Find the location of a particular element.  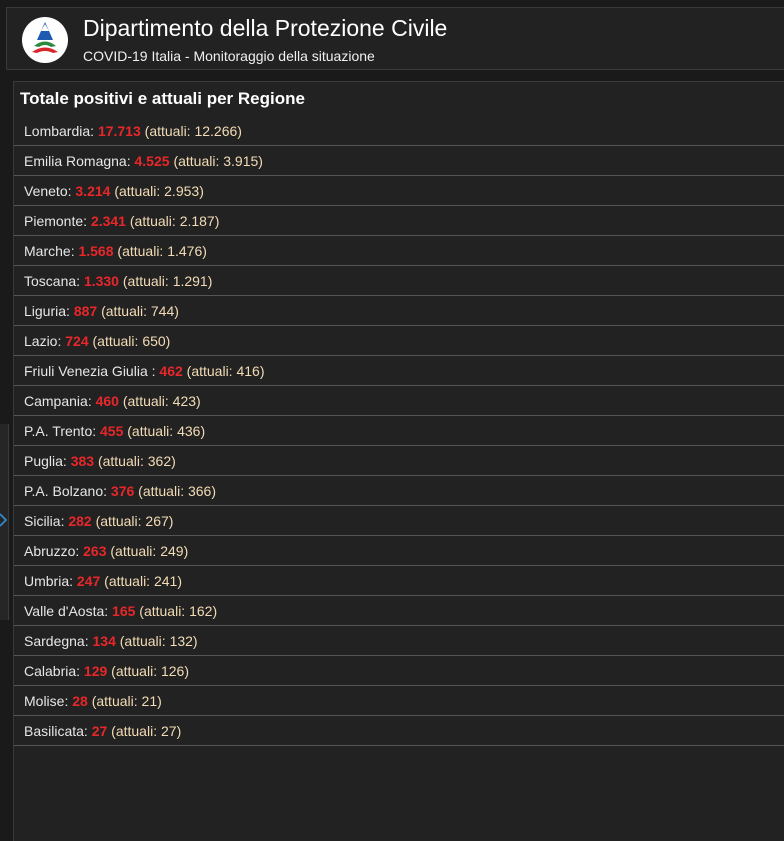

region-row: Puglia: 383 (attuali: 362) is located at coordinates (399, 461).